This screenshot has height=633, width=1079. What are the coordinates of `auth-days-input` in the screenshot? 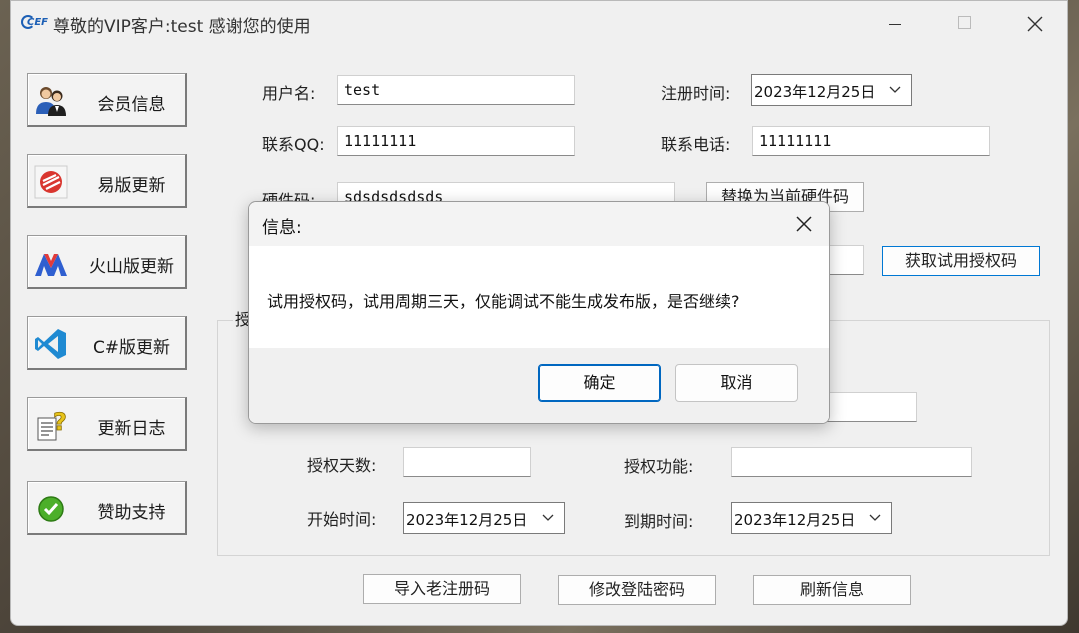 It's located at (467, 462).